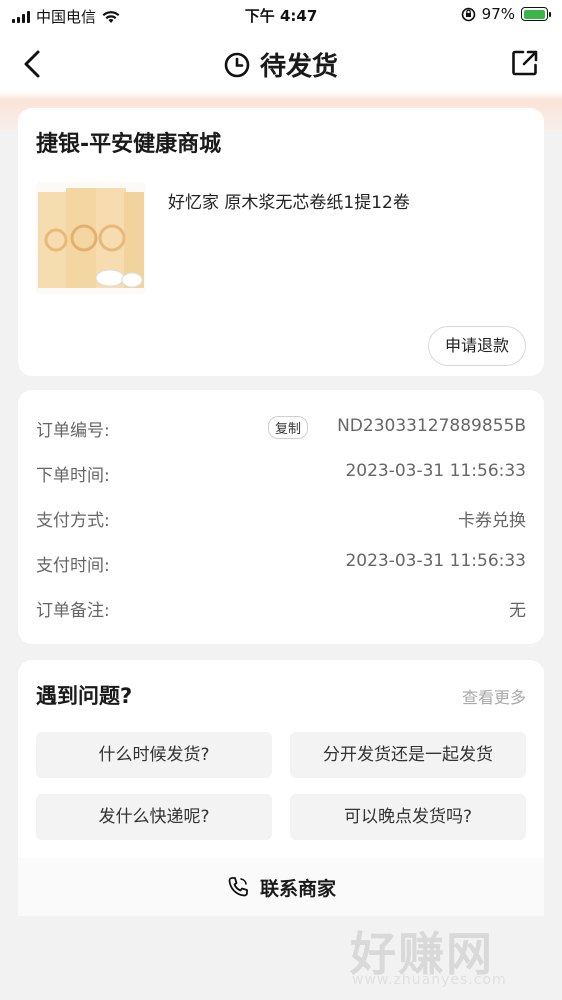 This screenshot has width=562, height=1000. What do you see at coordinates (408, 755) in the screenshot?
I see `faq-question-button: 分开发货还是一起发货` at bounding box center [408, 755].